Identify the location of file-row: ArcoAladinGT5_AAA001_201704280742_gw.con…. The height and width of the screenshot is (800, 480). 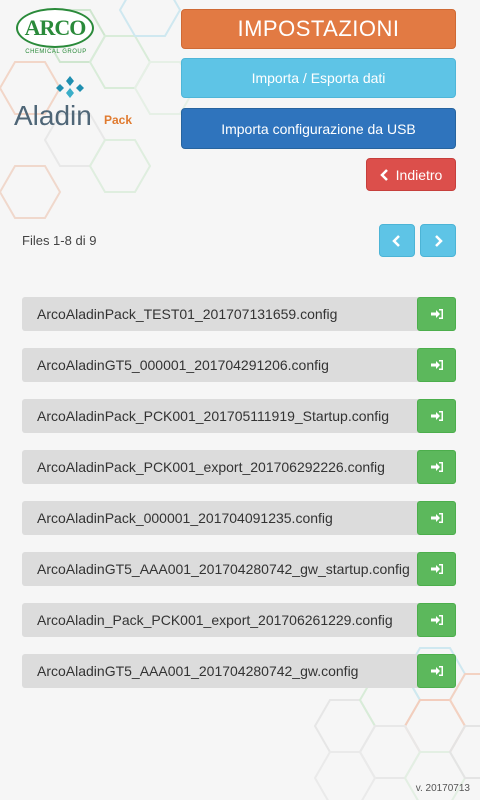
(239, 671).